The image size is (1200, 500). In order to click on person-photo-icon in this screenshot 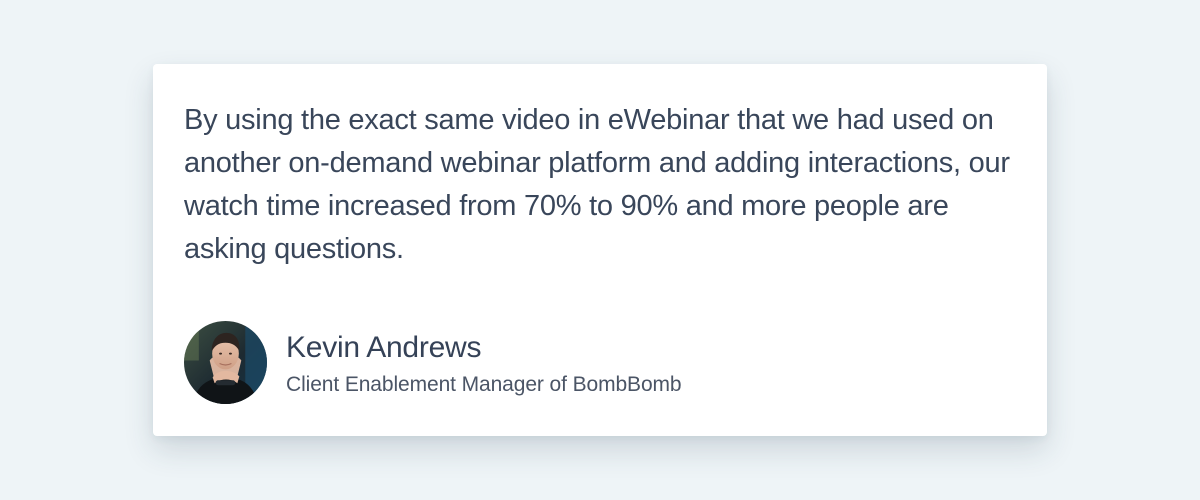, I will do `click(225, 362)`.